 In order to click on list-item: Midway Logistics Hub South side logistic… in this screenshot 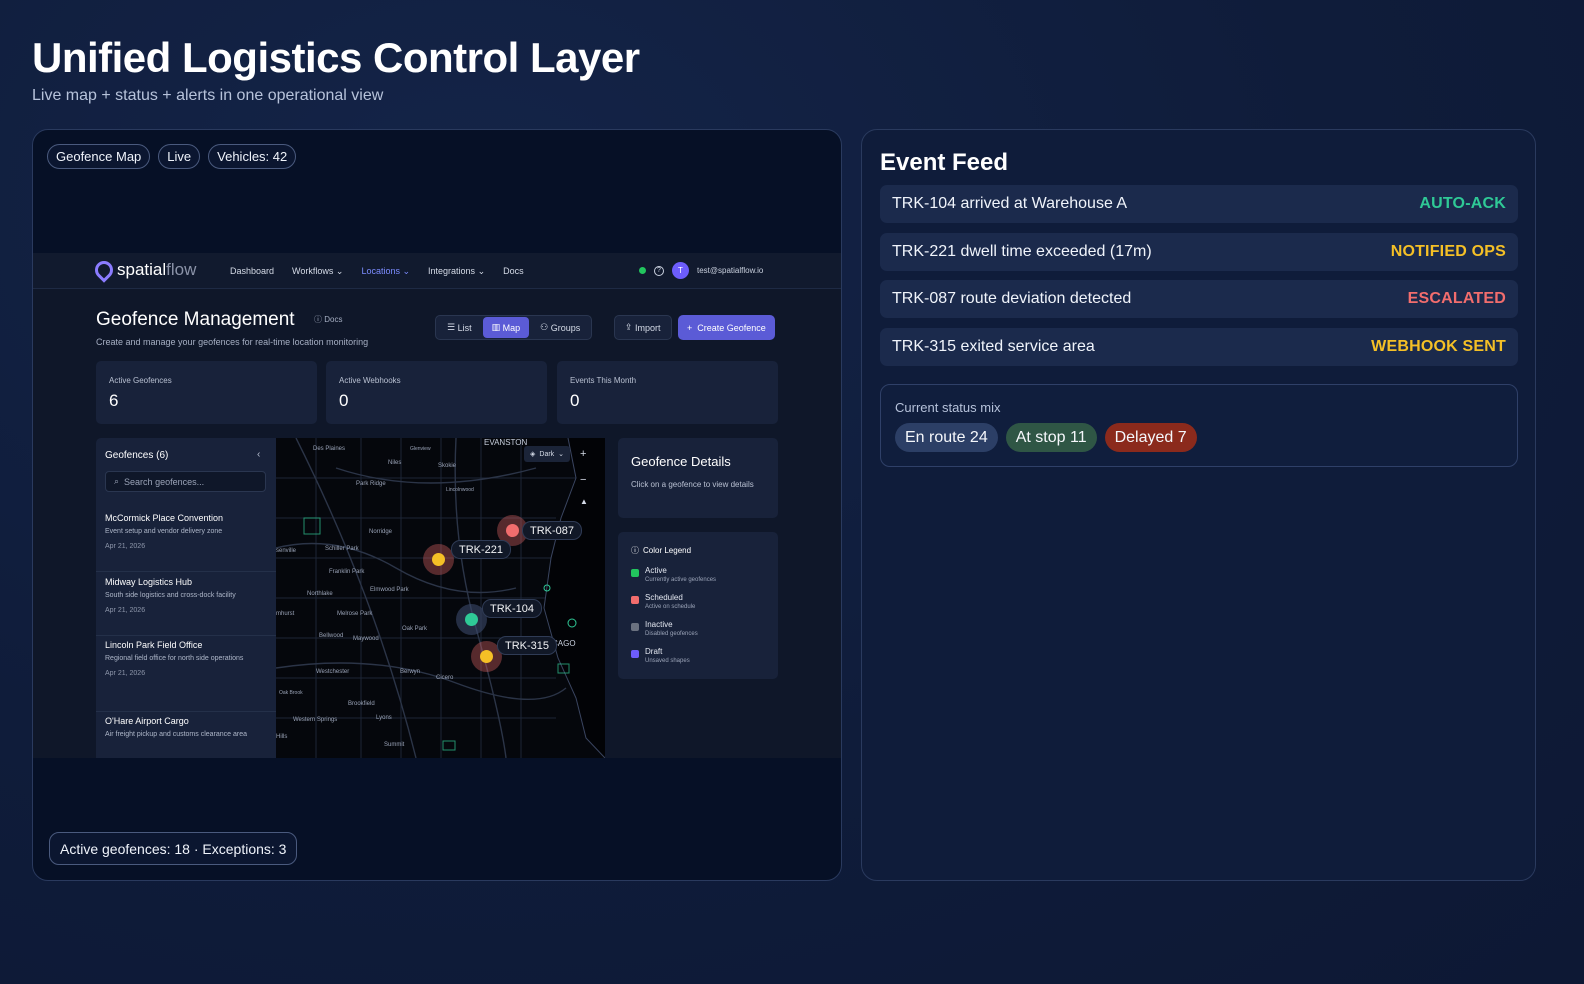, I will do `click(186, 605)`.